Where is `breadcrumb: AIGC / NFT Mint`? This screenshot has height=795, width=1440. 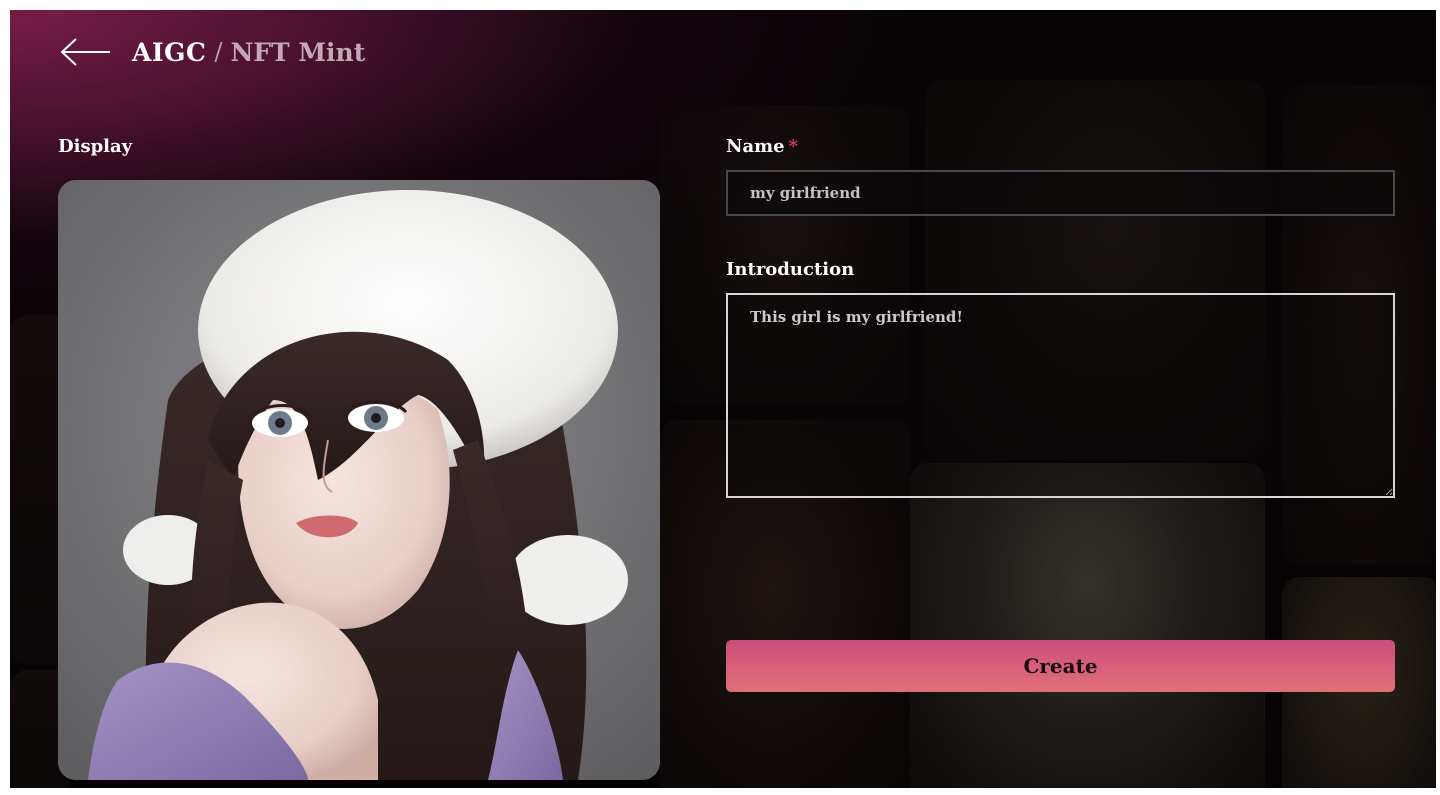 breadcrumb: AIGC / NFT Mint is located at coordinates (211, 52).